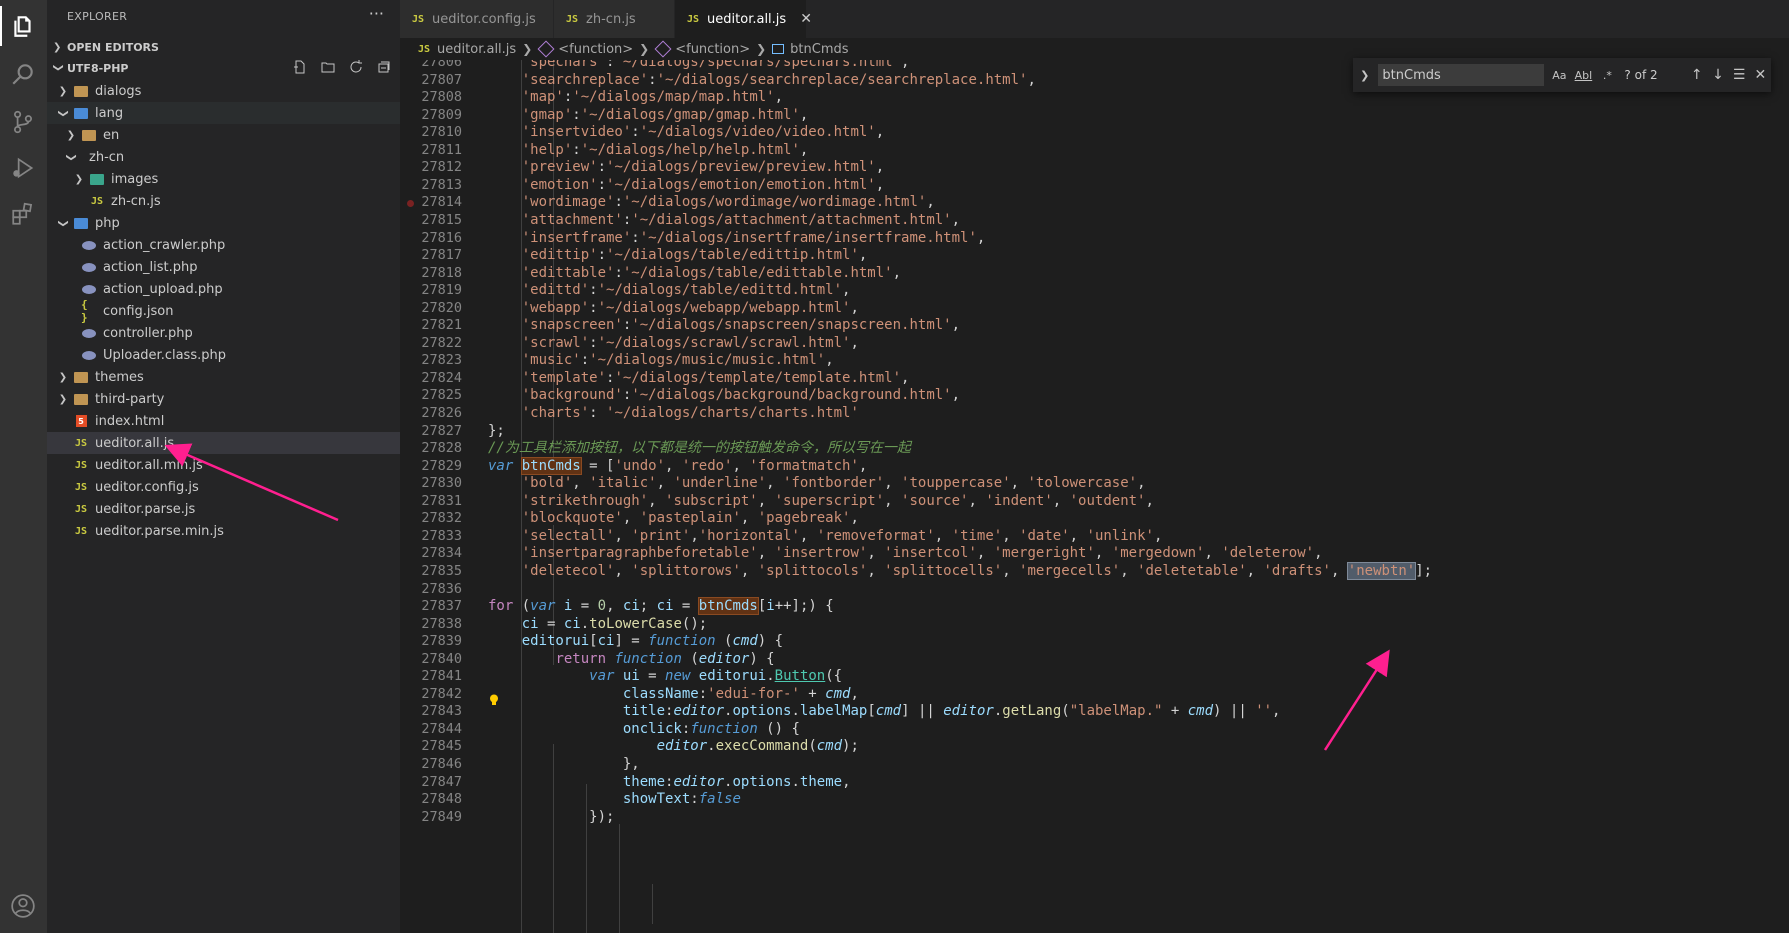 Image resolution: width=1789 pixels, height=933 pixels. What do you see at coordinates (23, 168) in the screenshot?
I see `run-debug-icon` at bounding box center [23, 168].